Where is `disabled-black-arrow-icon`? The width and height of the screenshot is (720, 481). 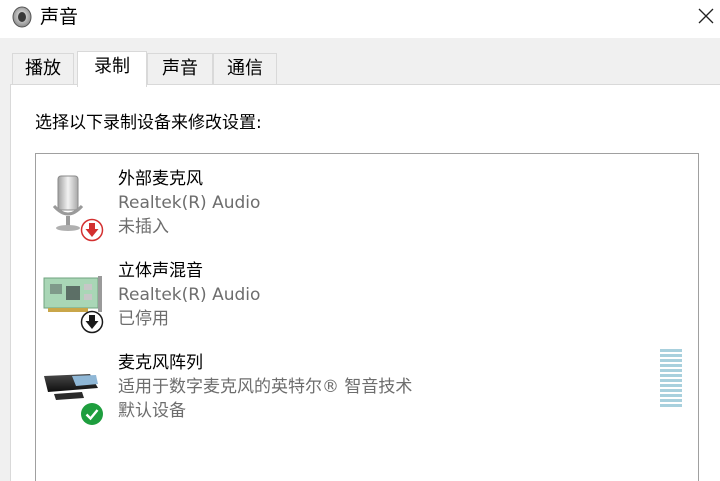 disabled-black-arrow-icon is located at coordinates (92, 322).